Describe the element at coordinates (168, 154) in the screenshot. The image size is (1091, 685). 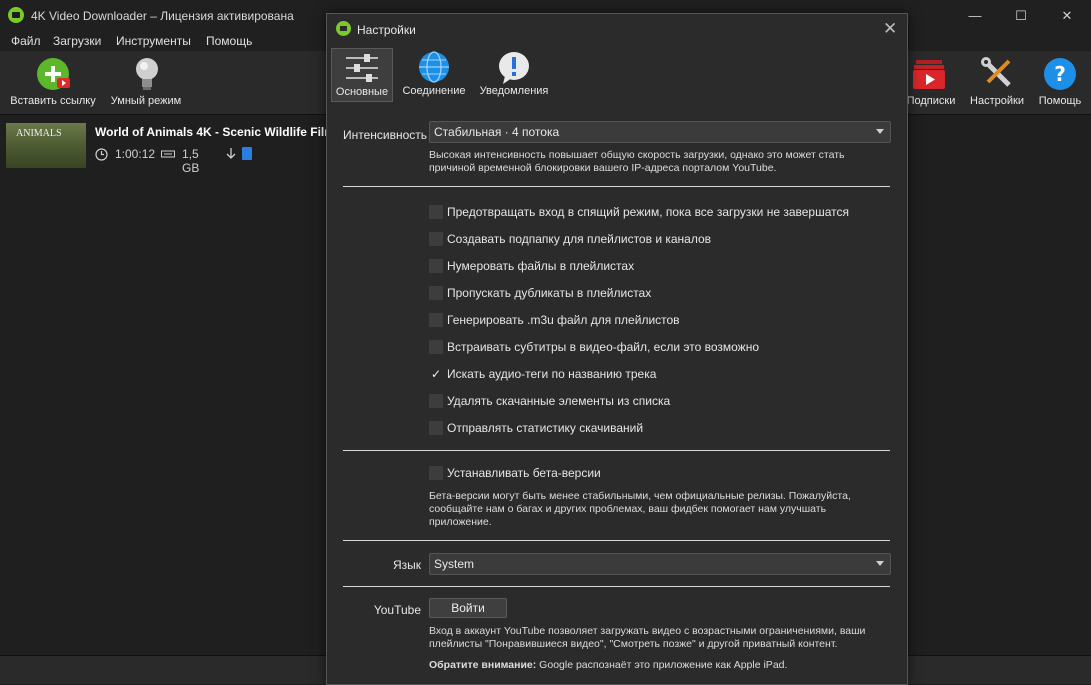
I see `file-size-icon` at that location.